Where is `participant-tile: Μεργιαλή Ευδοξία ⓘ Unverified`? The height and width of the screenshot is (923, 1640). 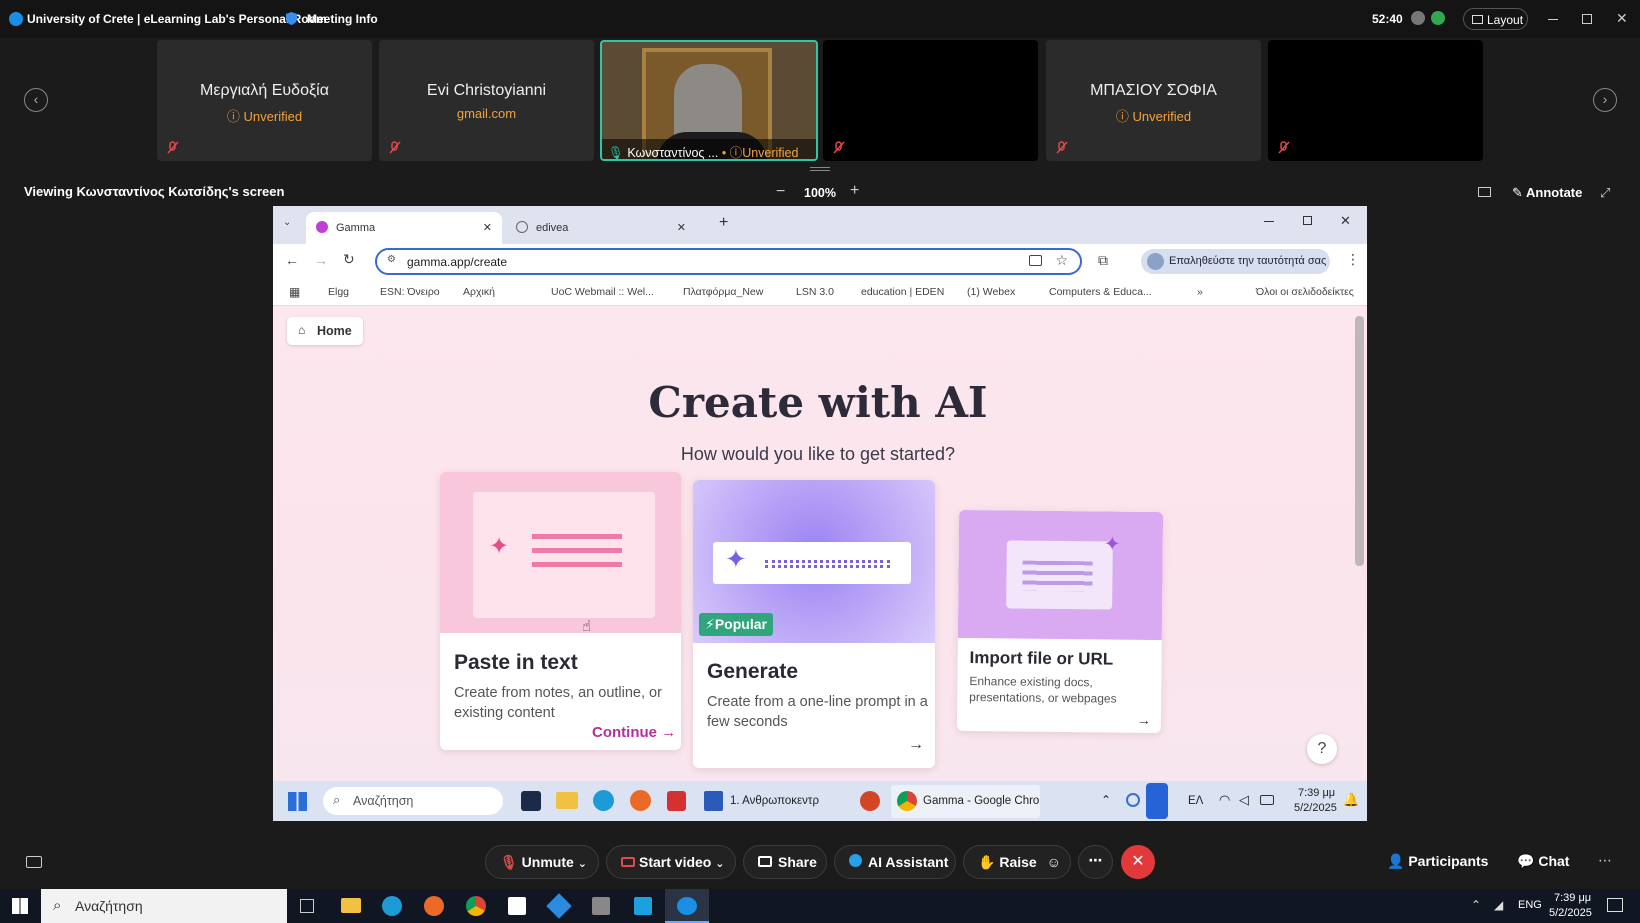
participant-tile: Μεργιαλή Ευδοξία ⓘ Unverified is located at coordinates (264, 100).